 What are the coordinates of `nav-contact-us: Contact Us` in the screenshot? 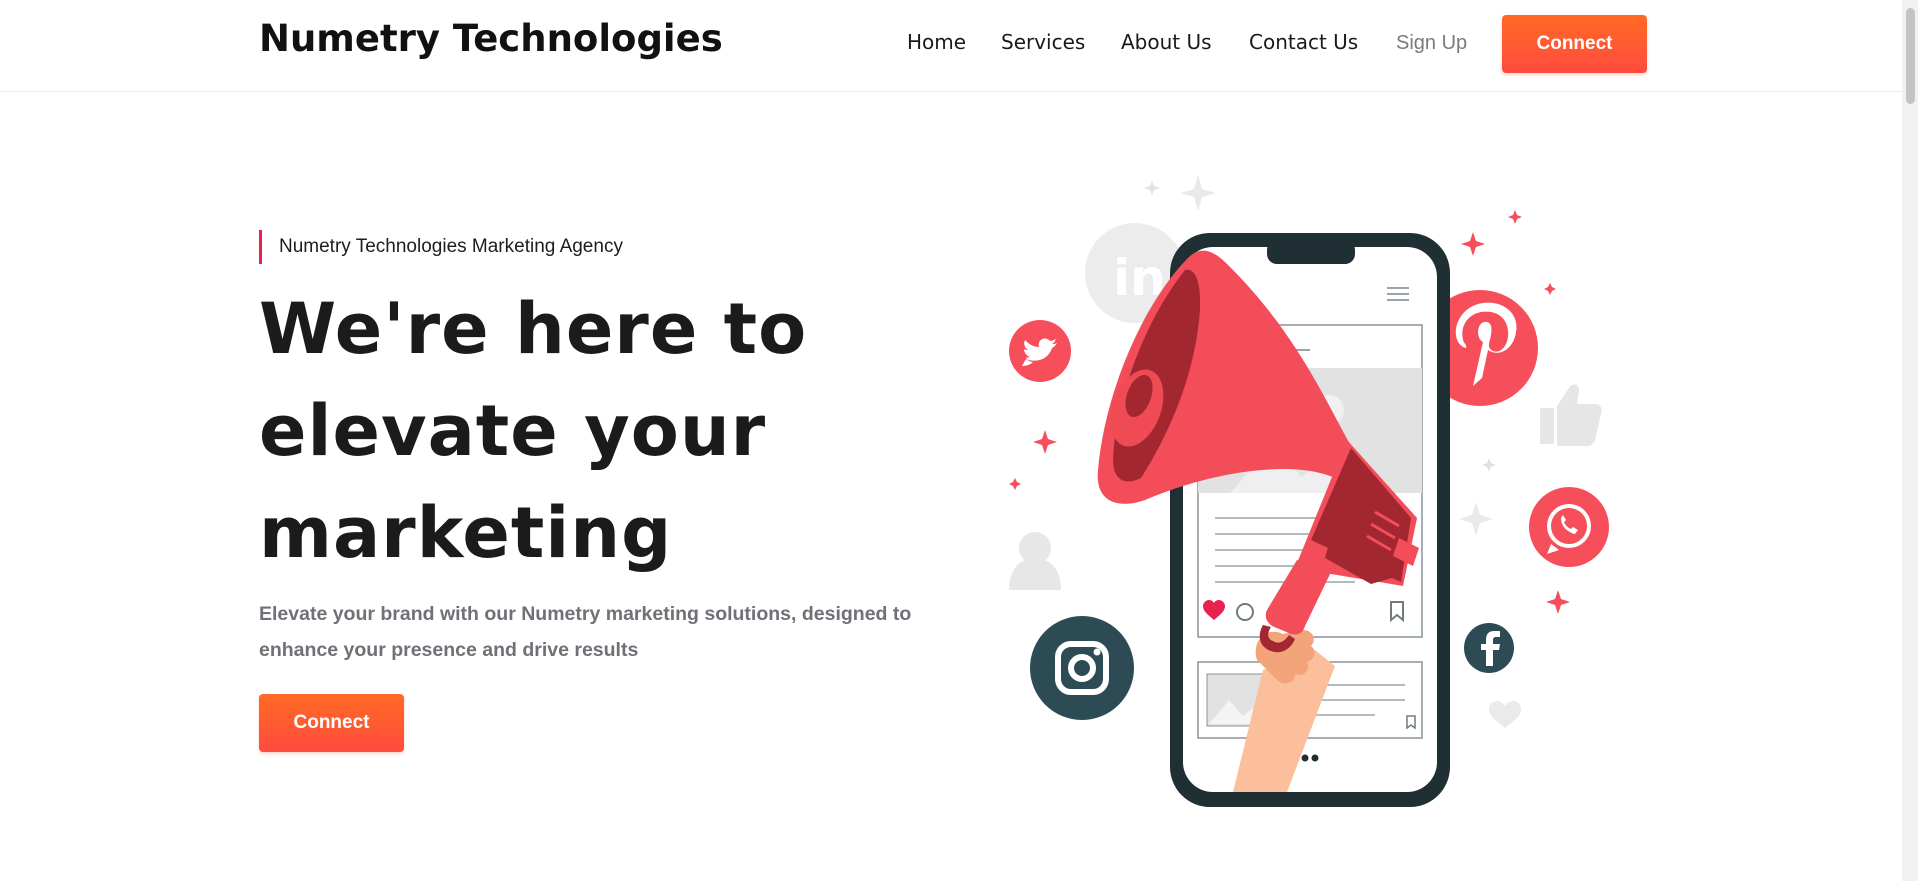 It's located at (1303, 42).